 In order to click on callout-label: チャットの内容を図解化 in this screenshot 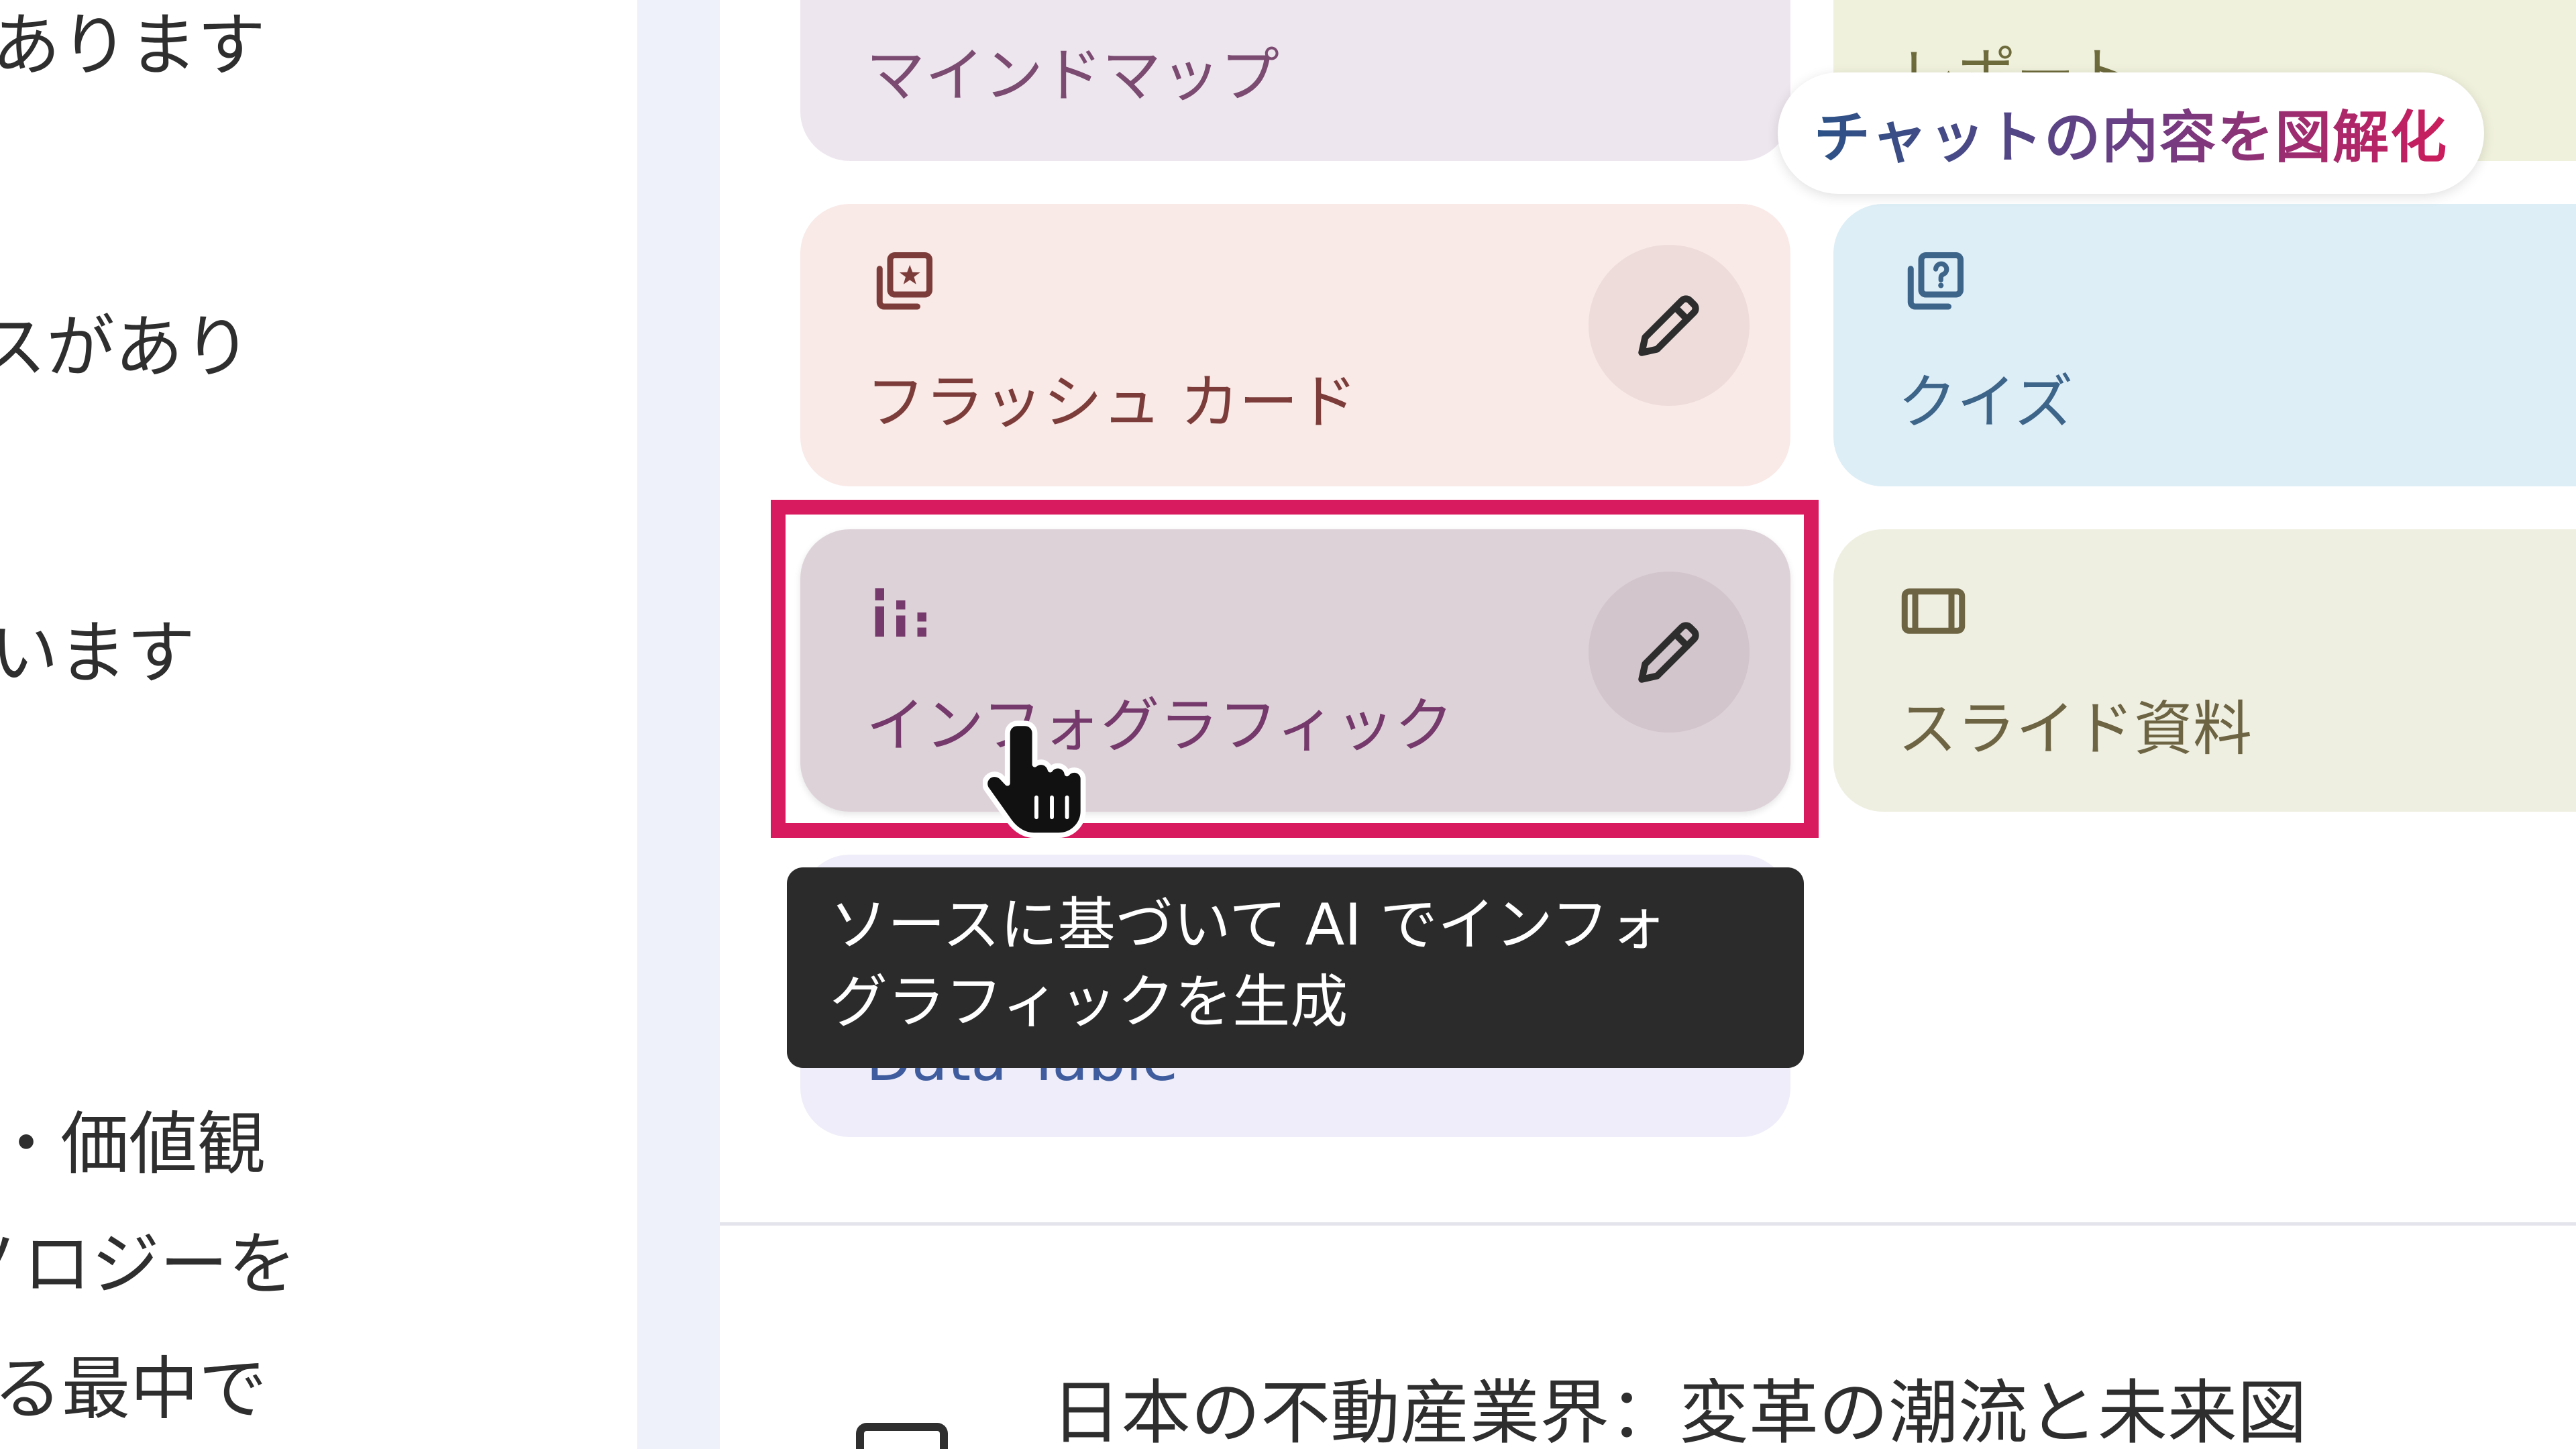, I will do `click(2131, 133)`.